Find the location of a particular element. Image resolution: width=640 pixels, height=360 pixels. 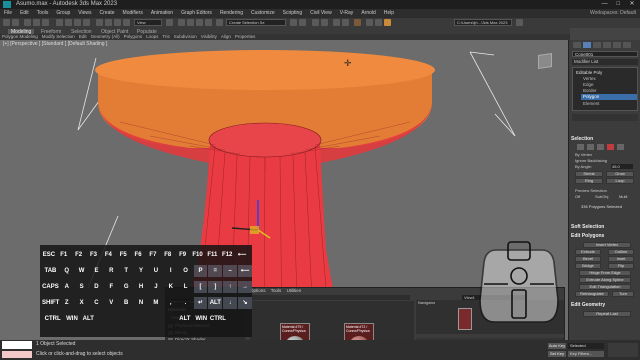

soft-selection-header: Soft Selection is located at coordinates (605, 227).